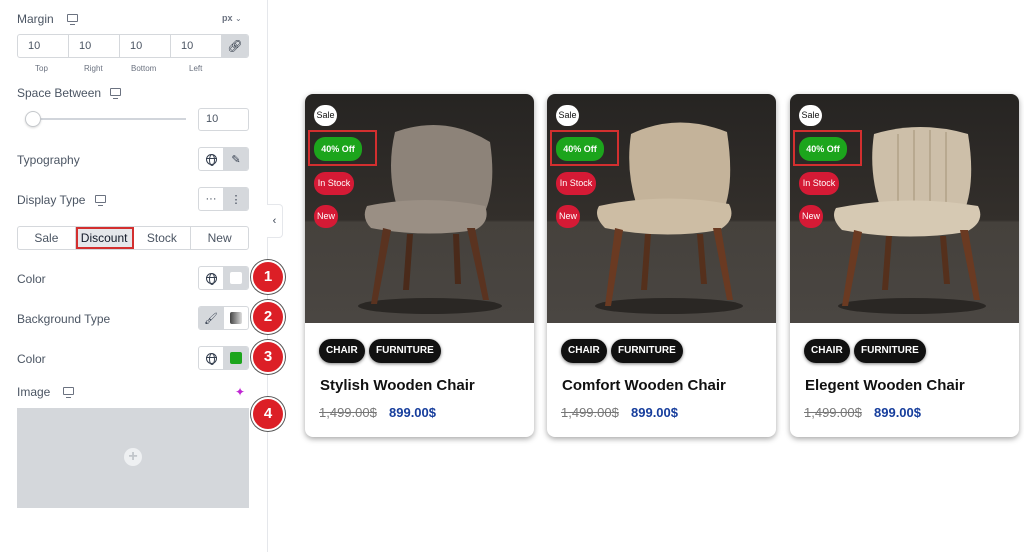  What do you see at coordinates (232, 18) in the screenshot?
I see `unit-select: px ⌄` at bounding box center [232, 18].